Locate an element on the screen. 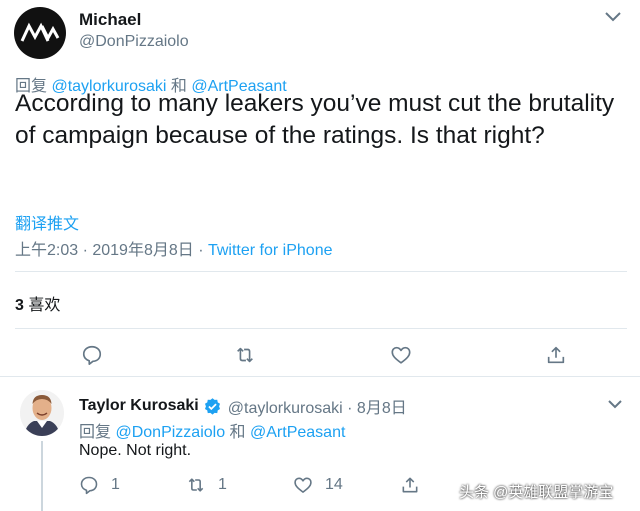 This screenshot has height=511, width=640. reply-button is located at coordinates (92, 355).